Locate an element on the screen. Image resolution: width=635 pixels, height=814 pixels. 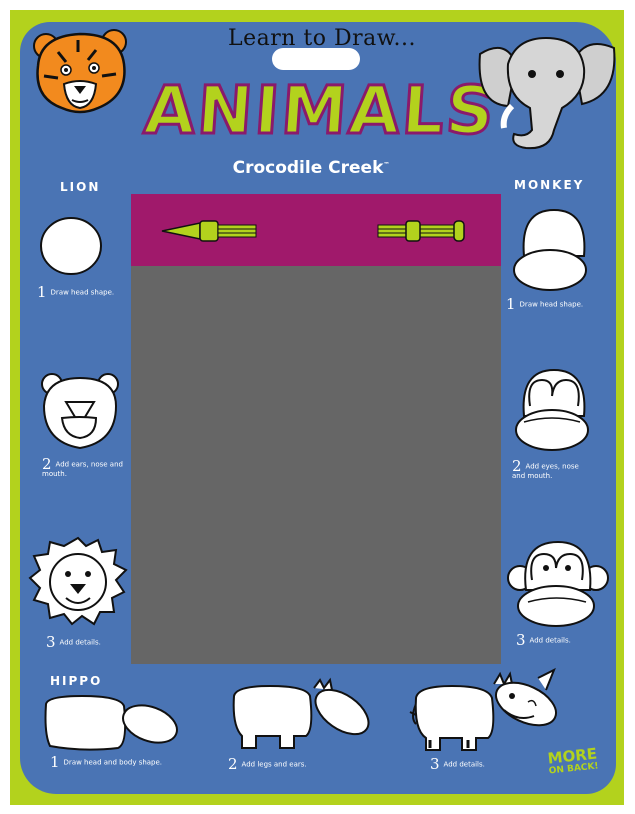
monkey-step1-drawing is located at coordinates (550, 249).